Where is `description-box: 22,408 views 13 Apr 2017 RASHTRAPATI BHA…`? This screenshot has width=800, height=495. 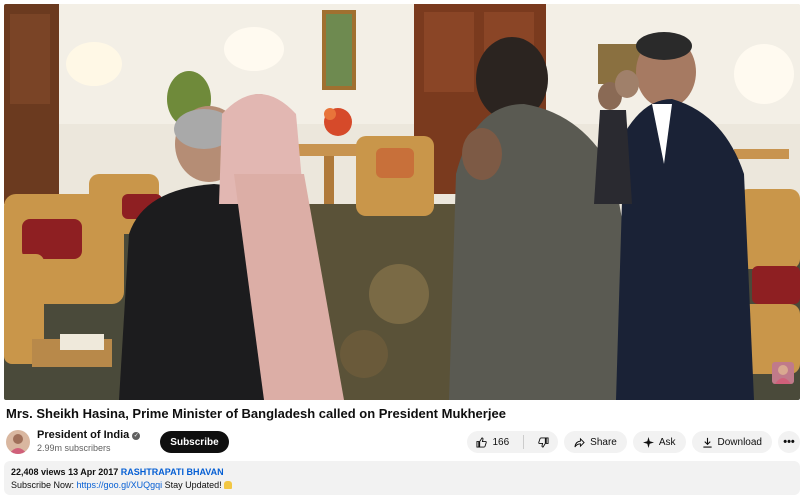 description-box: 22,408 views 13 Apr 2017 RASHTRAPATI BHA… is located at coordinates (402, 478).